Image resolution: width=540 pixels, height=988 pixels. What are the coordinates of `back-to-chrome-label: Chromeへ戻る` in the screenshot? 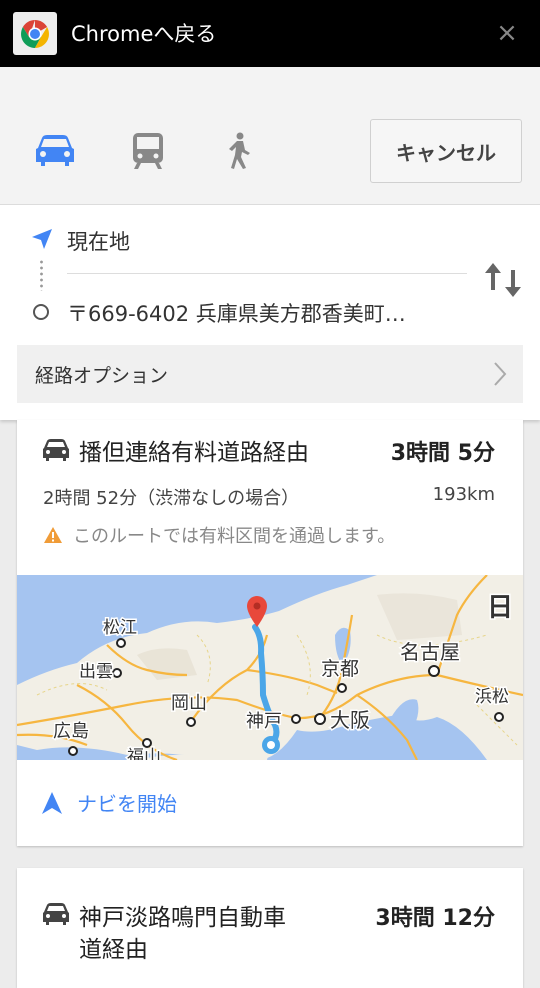 It's located at (143, 33).